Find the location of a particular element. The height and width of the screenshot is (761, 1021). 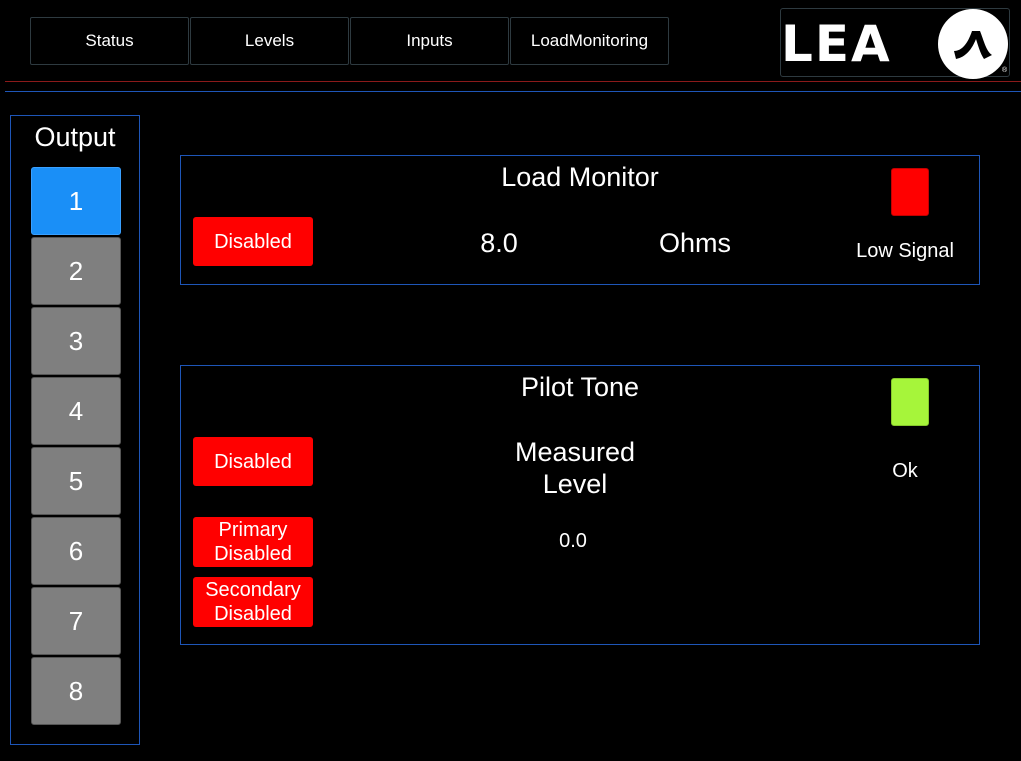

load-monitor-enable-button: Disabled is located at coordinates (253, 241).